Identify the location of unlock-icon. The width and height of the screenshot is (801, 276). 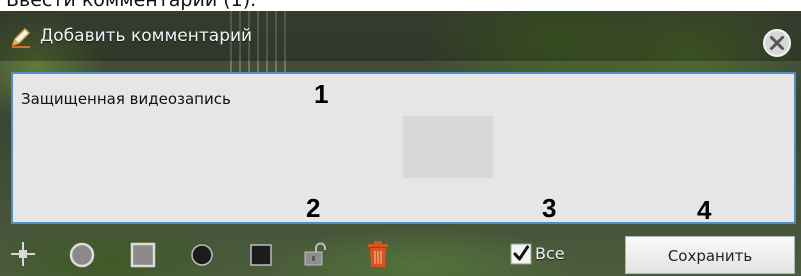
(315, 254).